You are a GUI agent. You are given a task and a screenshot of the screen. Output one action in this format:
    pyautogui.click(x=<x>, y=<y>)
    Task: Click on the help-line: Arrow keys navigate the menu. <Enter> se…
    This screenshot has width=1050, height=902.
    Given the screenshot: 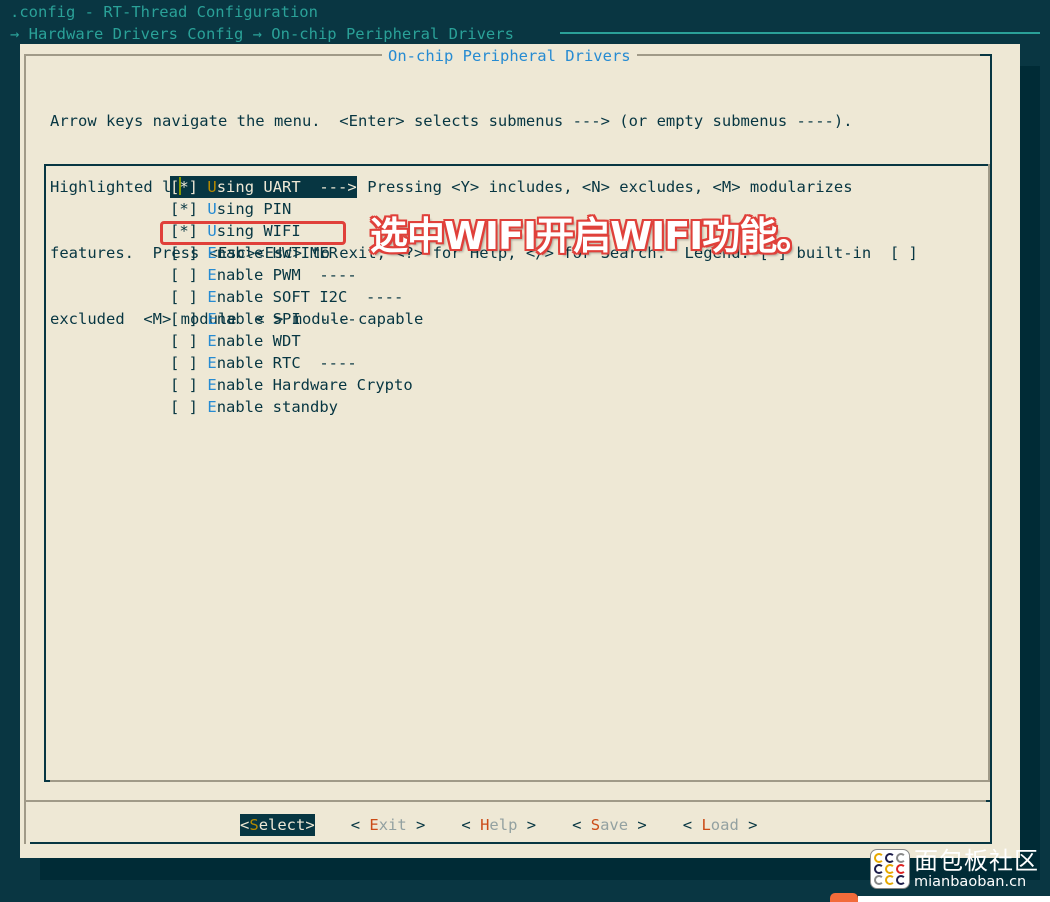 What is the action you would take?
    pyautogui.click(x=451, y=121)
    